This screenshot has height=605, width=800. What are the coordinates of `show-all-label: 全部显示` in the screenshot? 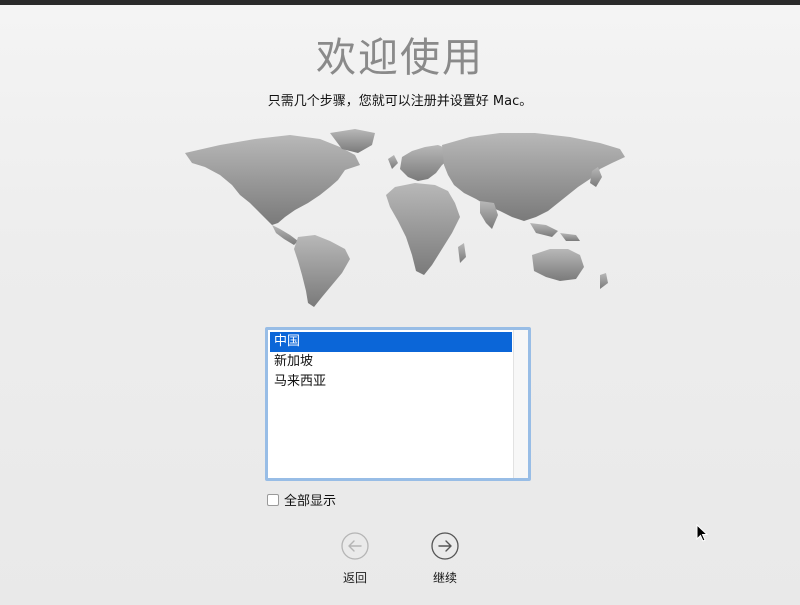 It's located at (310, 501).